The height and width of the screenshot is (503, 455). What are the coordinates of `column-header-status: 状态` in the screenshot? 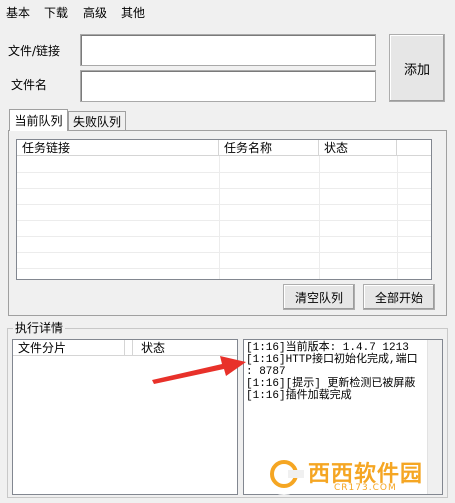 It's located at (358, 148).